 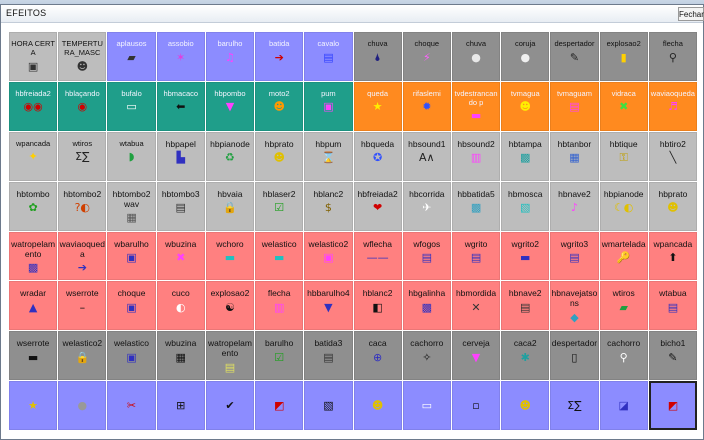 What do you see at coordinates (33, 356) in the screenshot?
I see `effect-cell: wserrote ▬` at bounding box center [33, 356].